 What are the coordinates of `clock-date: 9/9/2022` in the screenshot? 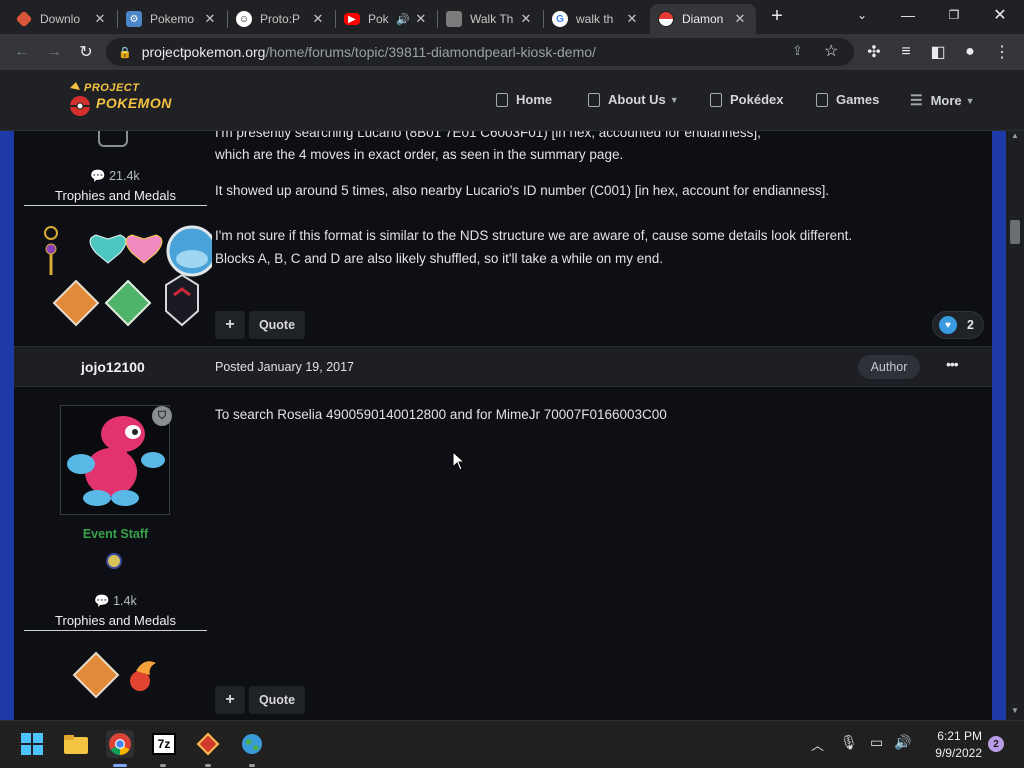 It's located at (951, 753).